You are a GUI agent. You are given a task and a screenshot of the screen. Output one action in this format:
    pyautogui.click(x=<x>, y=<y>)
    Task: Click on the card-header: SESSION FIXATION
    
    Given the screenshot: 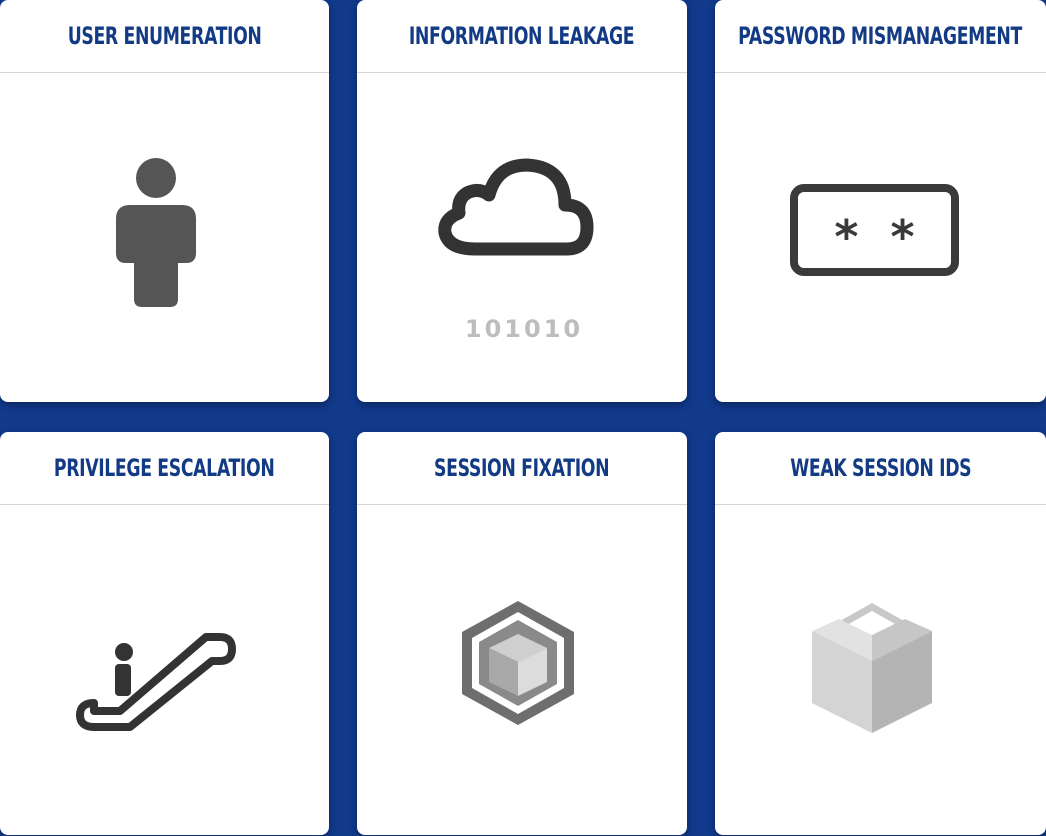 What is the action you would take?
    pyautogui.click(x=522, y=468)
    